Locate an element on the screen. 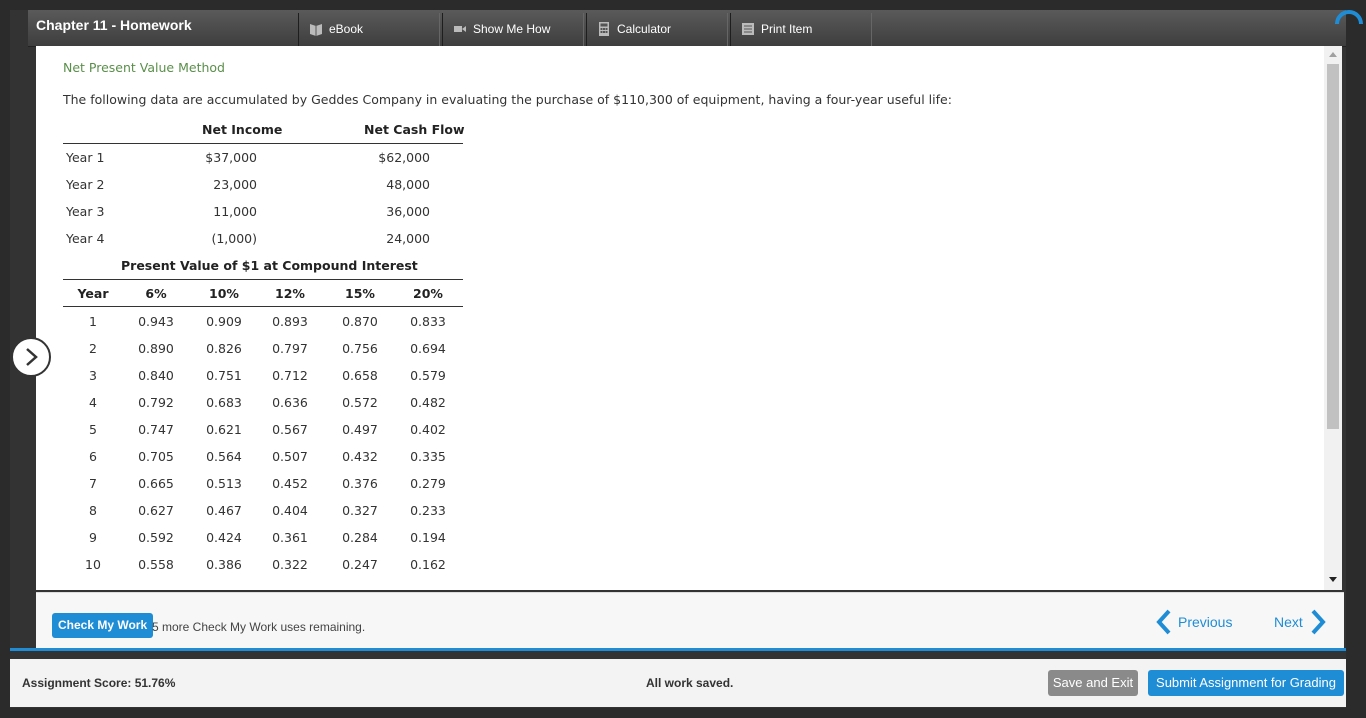 This screenshot has width=1366, height=718. year-label: Year 4 is located at coordinates (85, 238).